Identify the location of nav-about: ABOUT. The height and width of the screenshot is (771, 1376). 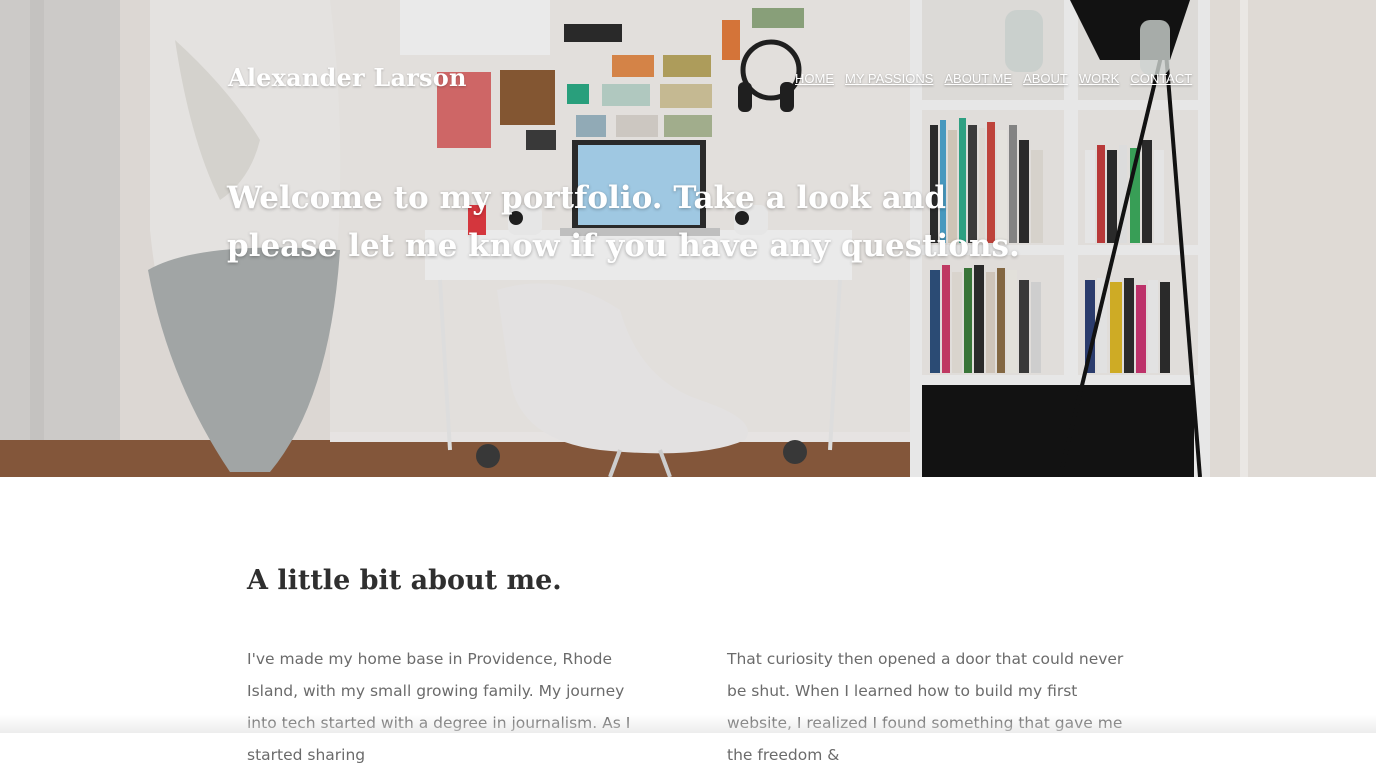
(1045, 78).